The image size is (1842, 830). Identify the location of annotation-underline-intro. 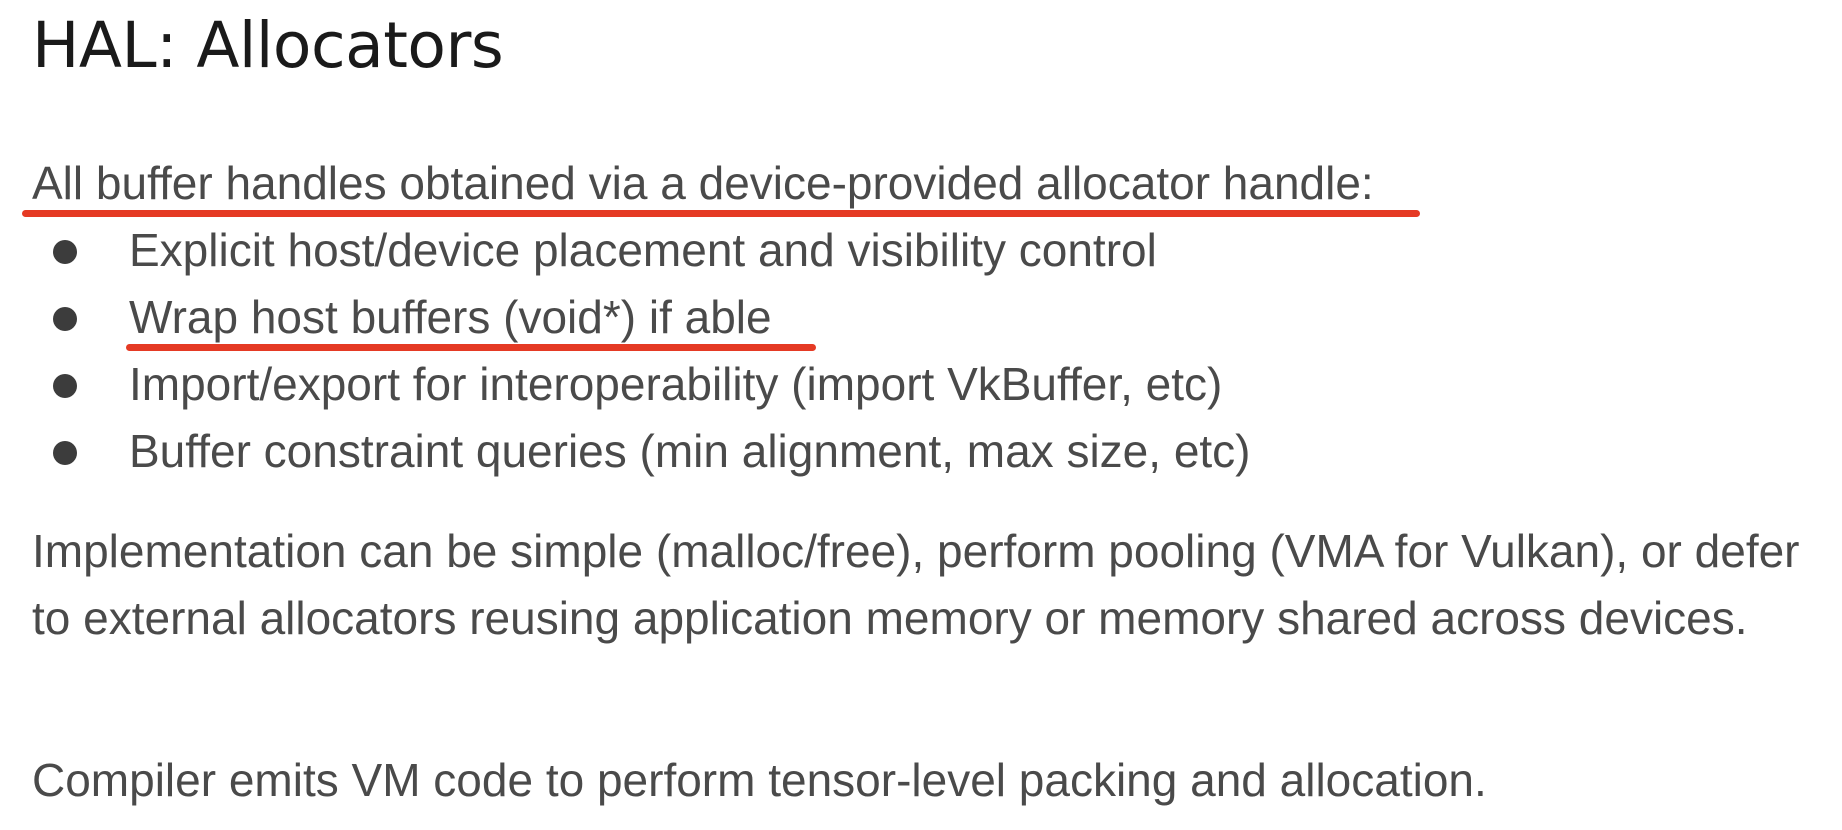
(721, 213).